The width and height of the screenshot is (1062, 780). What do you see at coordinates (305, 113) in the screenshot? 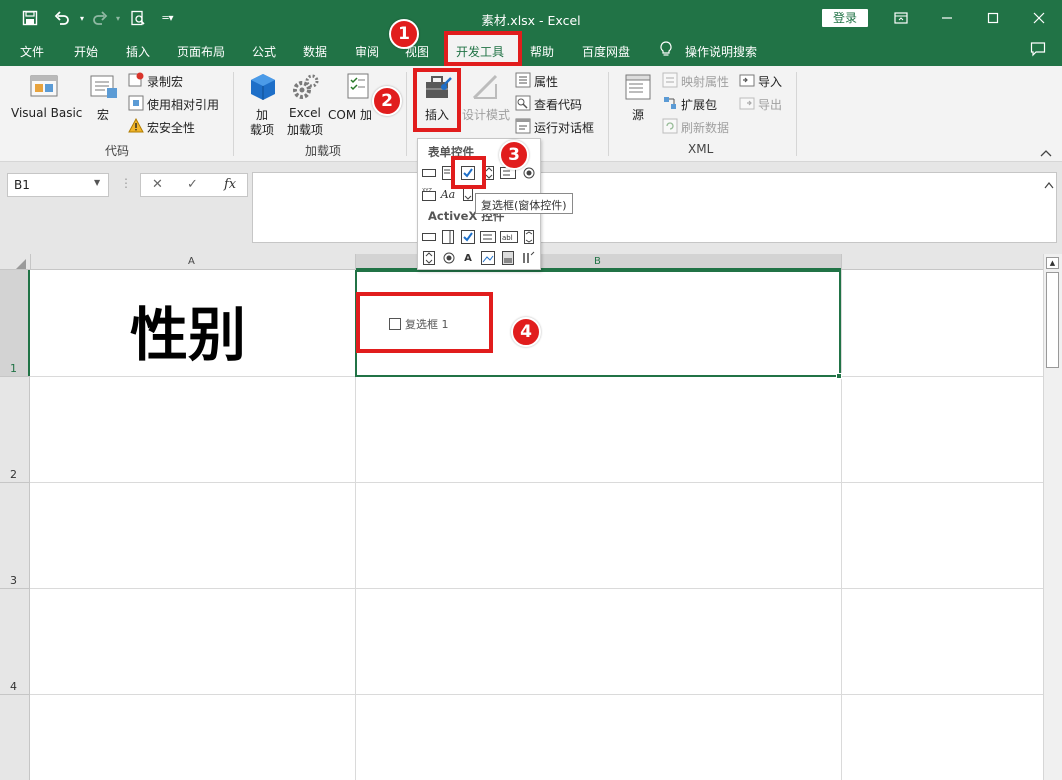
I see `excel-addins-button: Excel` at bounding box center [305, 113].